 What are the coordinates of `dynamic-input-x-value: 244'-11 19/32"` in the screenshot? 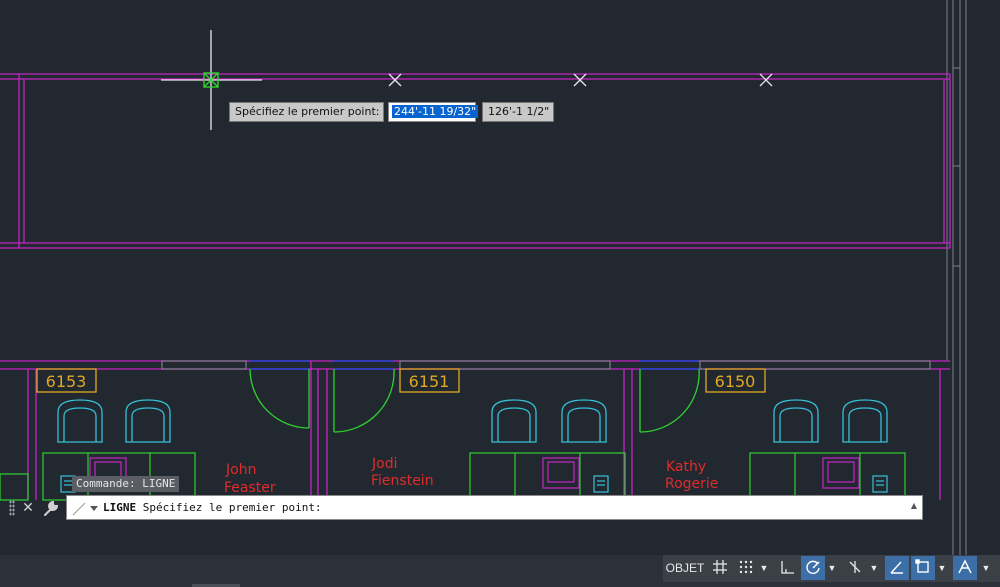 It's located at (435, 111).